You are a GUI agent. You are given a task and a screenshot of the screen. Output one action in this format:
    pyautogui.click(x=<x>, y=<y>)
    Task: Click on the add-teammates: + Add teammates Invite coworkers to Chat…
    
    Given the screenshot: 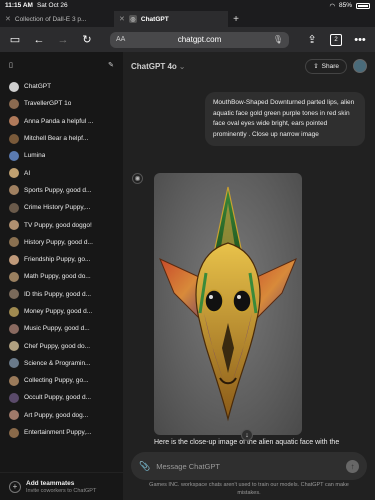 What is the action you would take?
    pyautogui.click(x=61, y=486)
    